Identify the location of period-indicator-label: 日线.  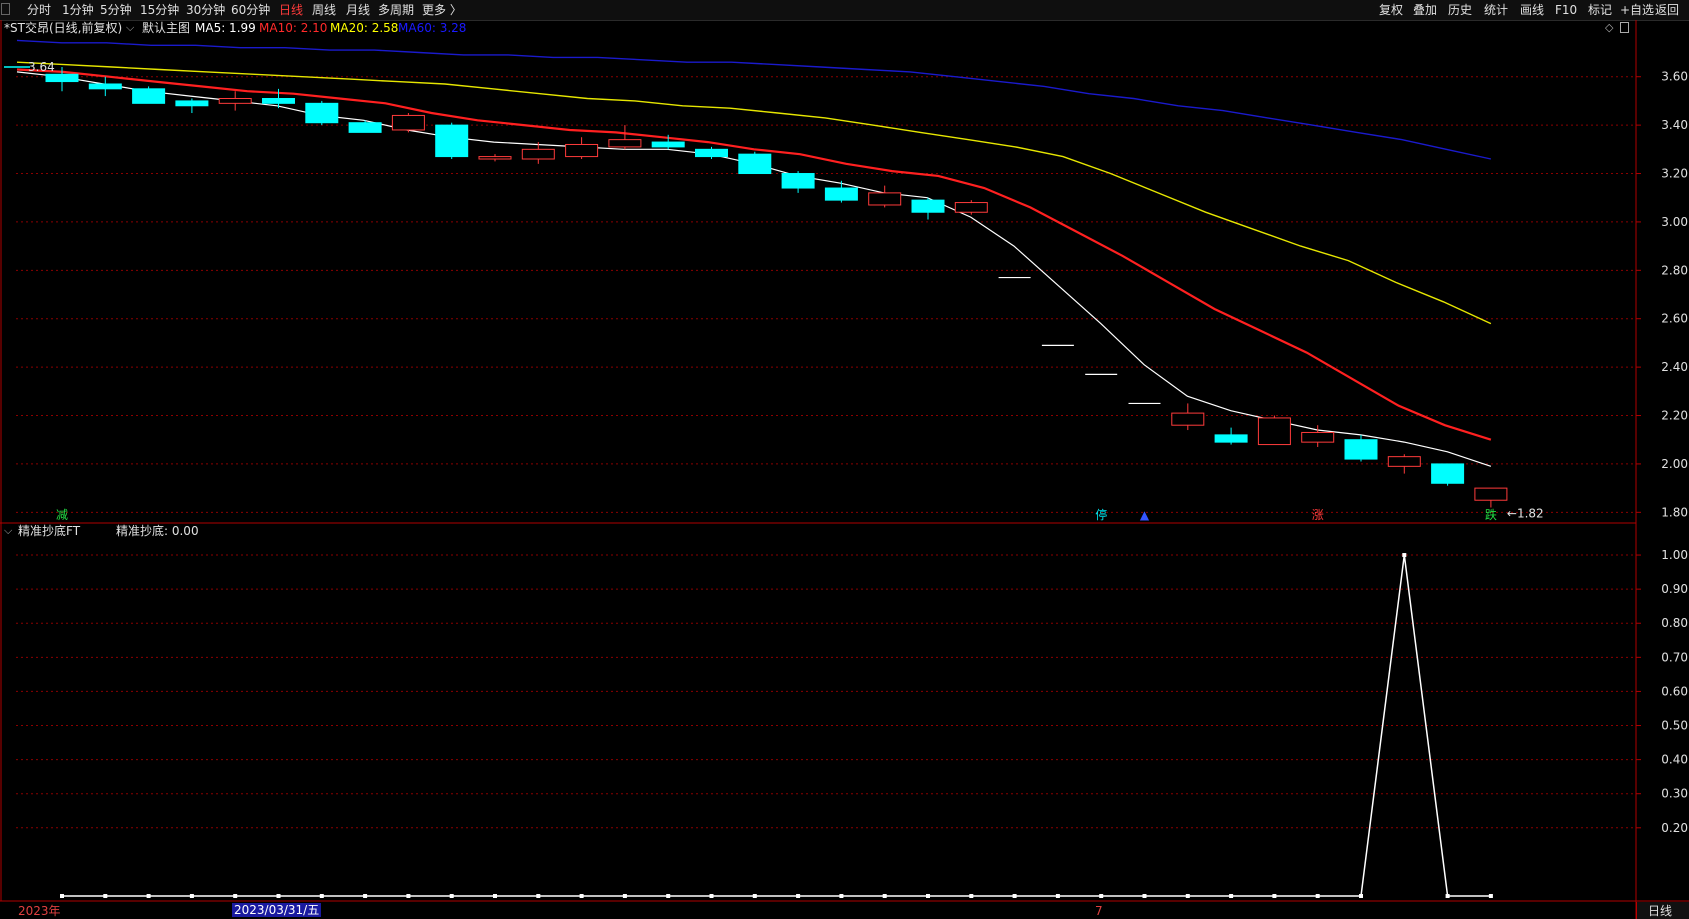
(1660, 911).